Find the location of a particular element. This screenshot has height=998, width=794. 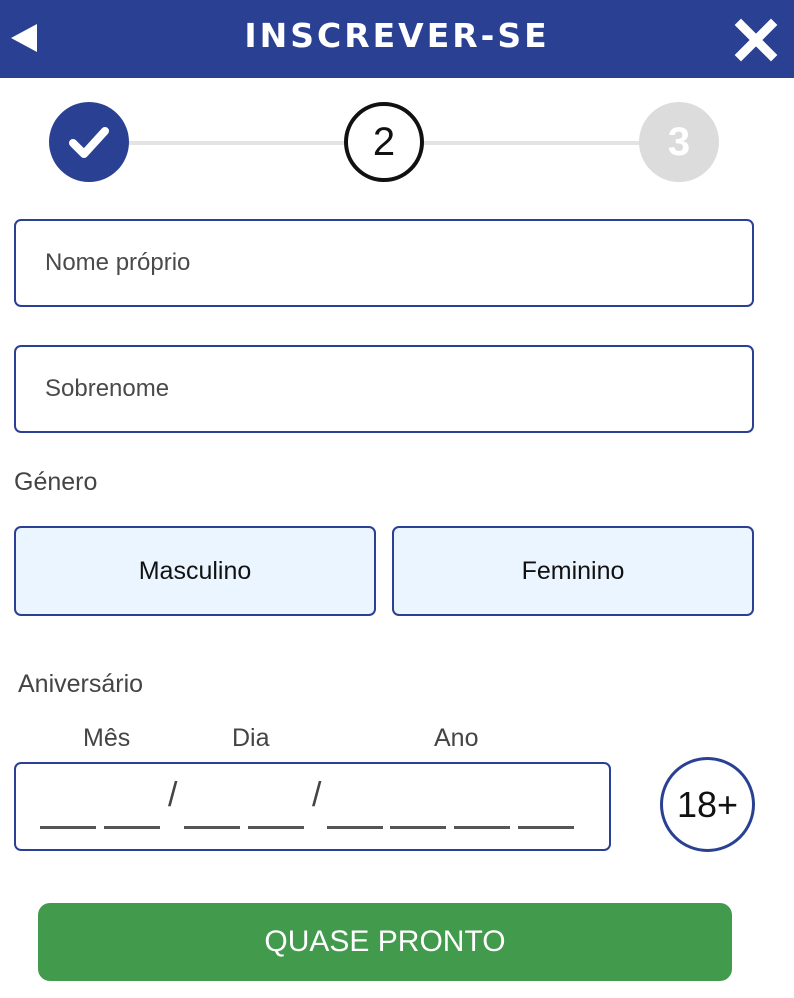

last-name-input is located at coordinates (384, 389).